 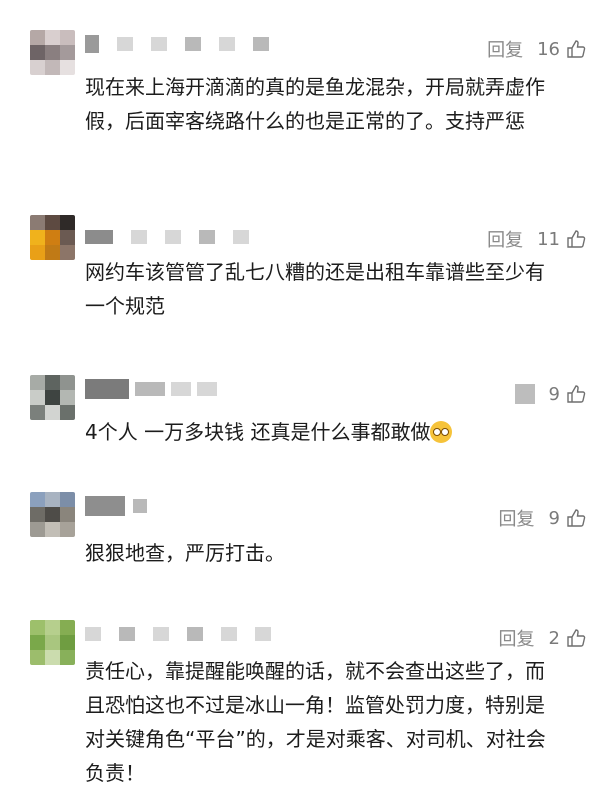 What do you see at coordinates (185, 553) in the screenshot?
I see `comment-text: 狠狠地查，严厉打击。` at bounding box center [185, 553].